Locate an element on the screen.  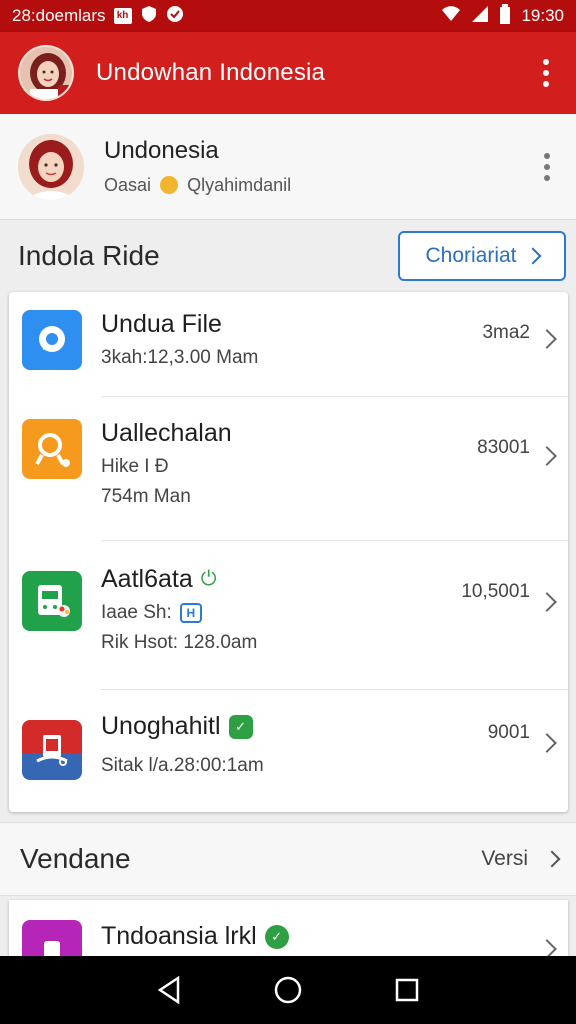
item-title-text: Unoghahitl is located at coordinates (161, 726).